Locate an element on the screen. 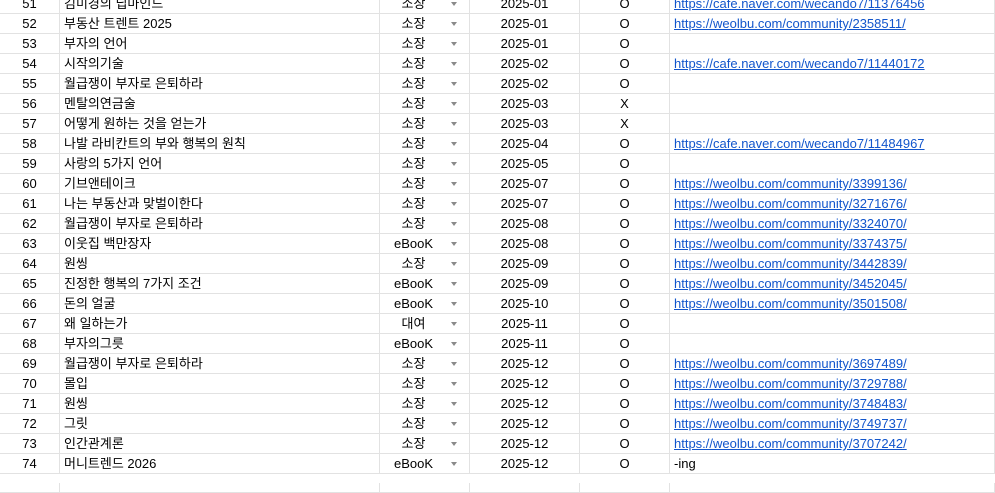  book-title-cell: 월급쟁이 부자로 은퇴하라 is located at coordinates (220, 224).